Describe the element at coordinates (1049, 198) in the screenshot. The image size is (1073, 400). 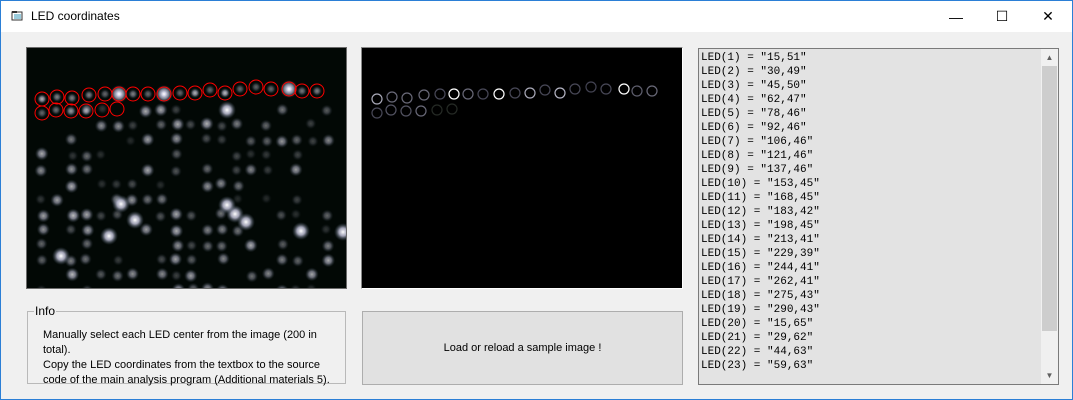
I see `scroll-thumb` at that location.